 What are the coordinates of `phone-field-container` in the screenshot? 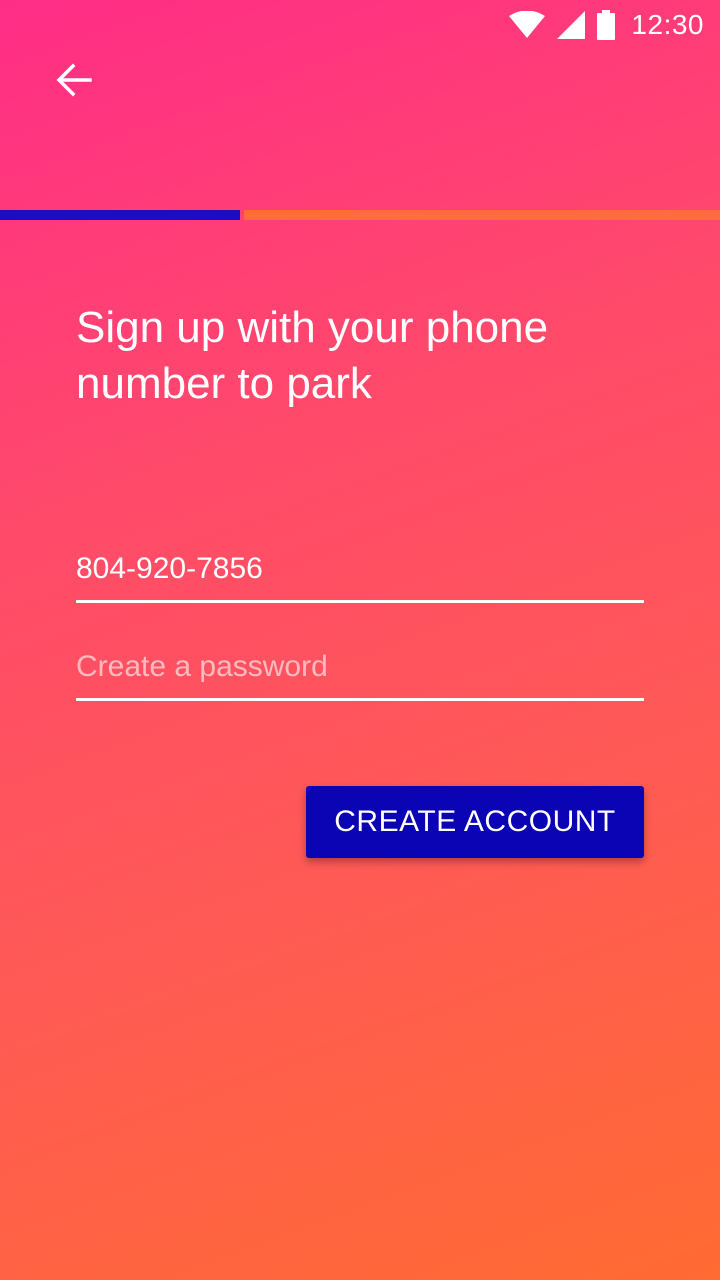 It's located at (360, 577).